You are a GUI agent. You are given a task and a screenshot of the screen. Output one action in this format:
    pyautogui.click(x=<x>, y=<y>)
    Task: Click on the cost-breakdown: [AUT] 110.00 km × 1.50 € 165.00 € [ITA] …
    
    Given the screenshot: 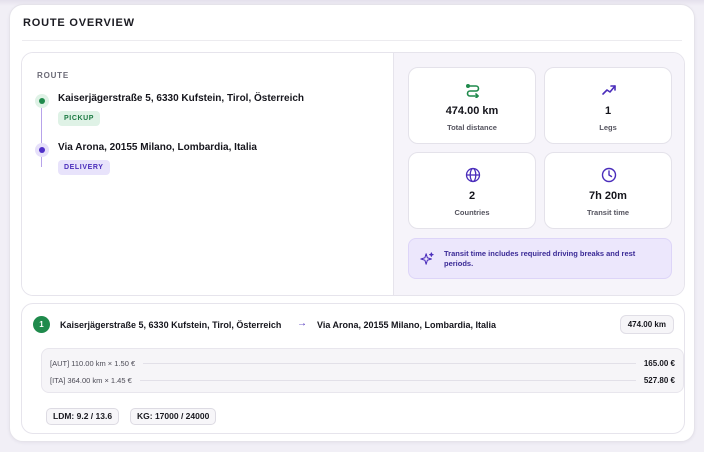 What is the action you would take?
    pyautogui.click(x=362, y=370)
    